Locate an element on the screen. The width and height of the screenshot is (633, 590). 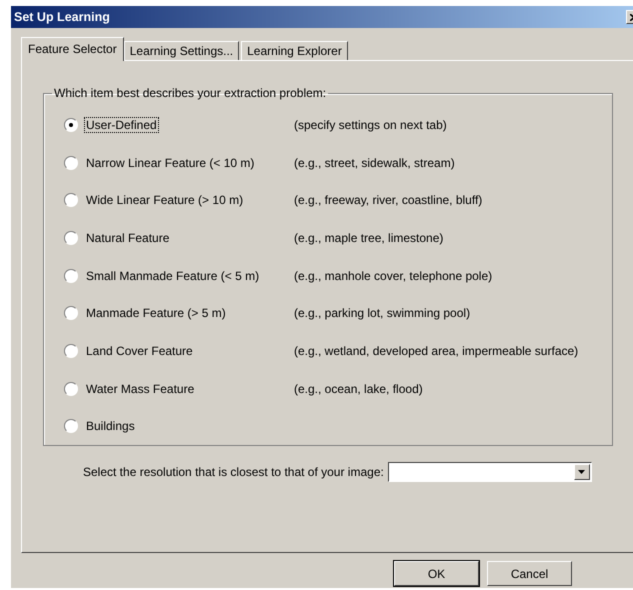
option-hint: (e.g., manhole cover, telephone pole) is located at coordinates (393, 275).